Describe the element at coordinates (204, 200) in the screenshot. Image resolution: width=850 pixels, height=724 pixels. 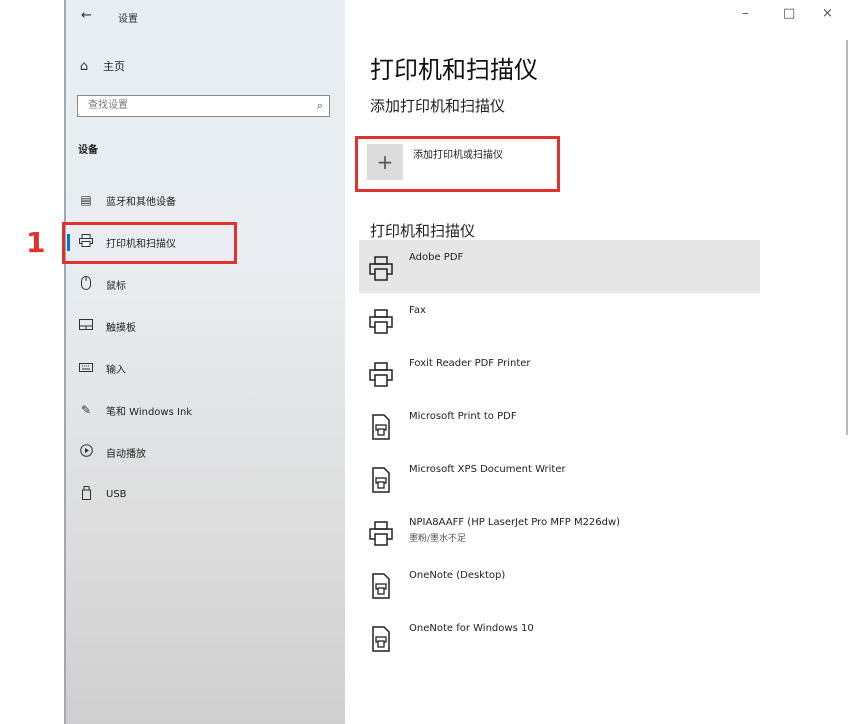
I see `sidebar-item-bluetooth: ▤ 蓝牙和其他设备` at that location.